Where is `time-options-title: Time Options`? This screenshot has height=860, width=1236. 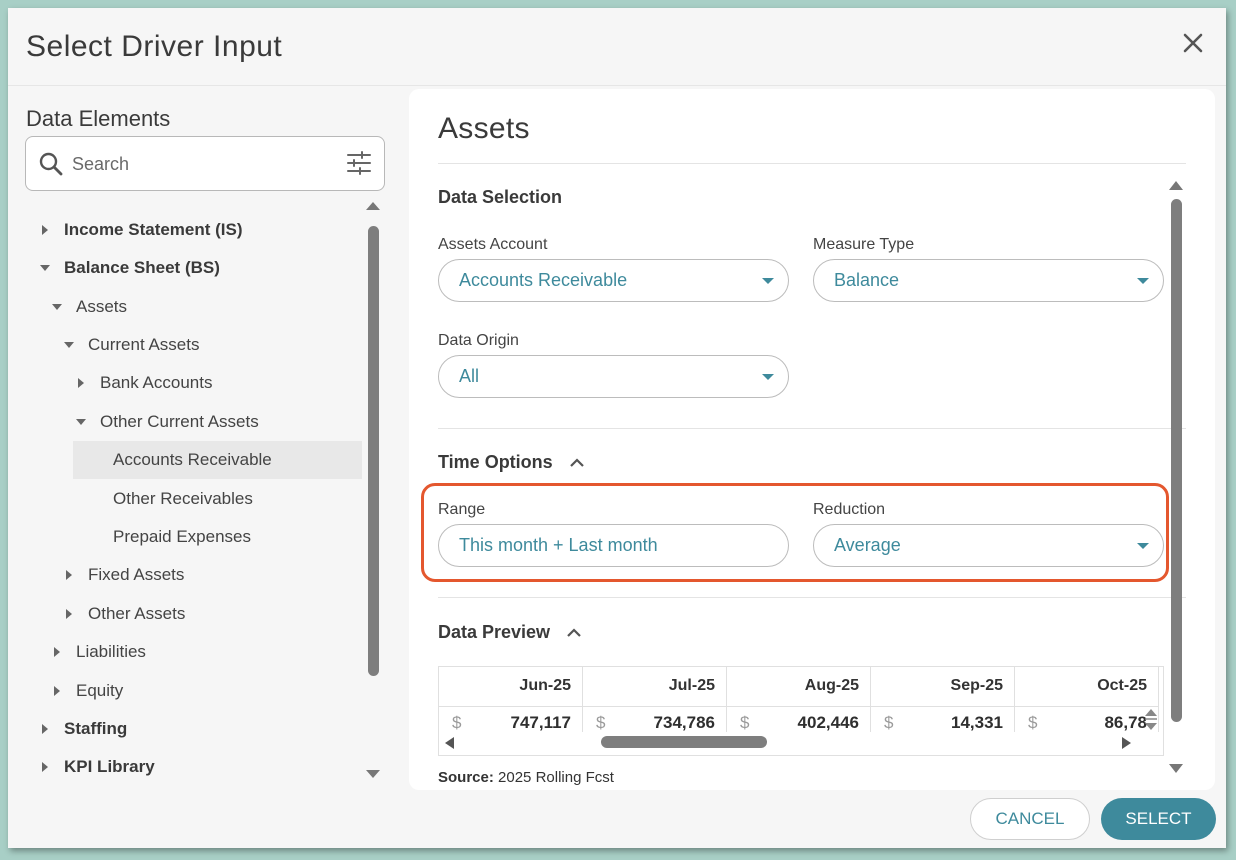 time-options-title: Time Options is located at coordinates (511, 462).